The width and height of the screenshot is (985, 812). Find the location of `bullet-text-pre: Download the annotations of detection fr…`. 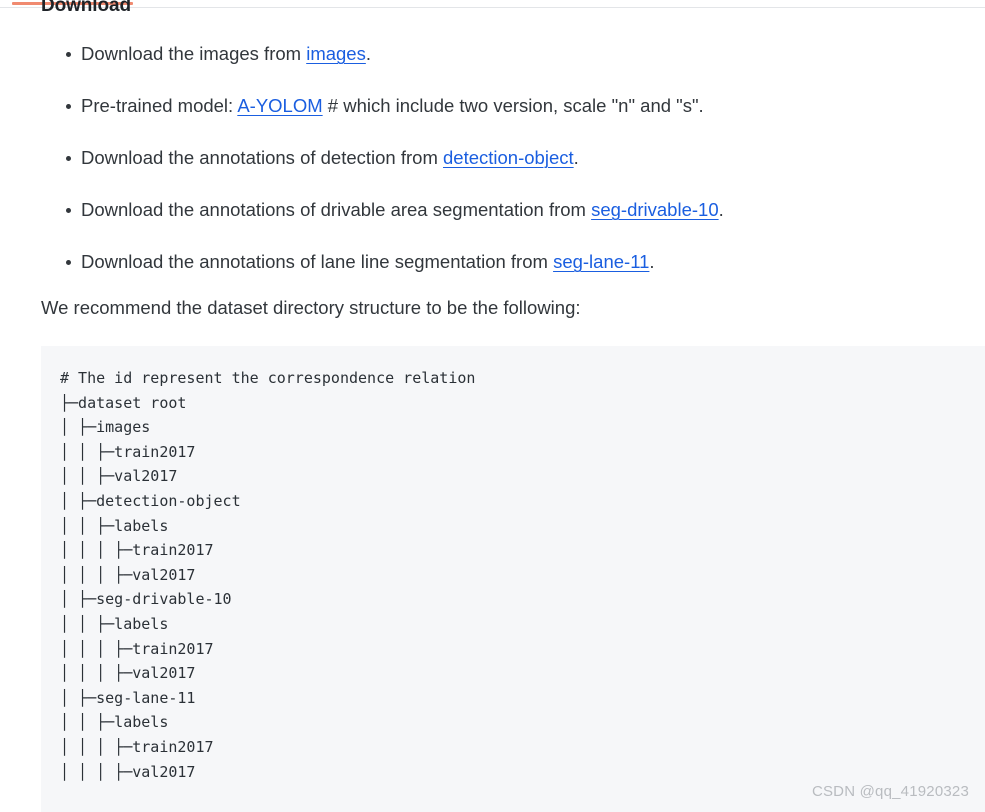

bullet-text-pre: Download the annotations of detection fr… is located at coordinates (262, 157).